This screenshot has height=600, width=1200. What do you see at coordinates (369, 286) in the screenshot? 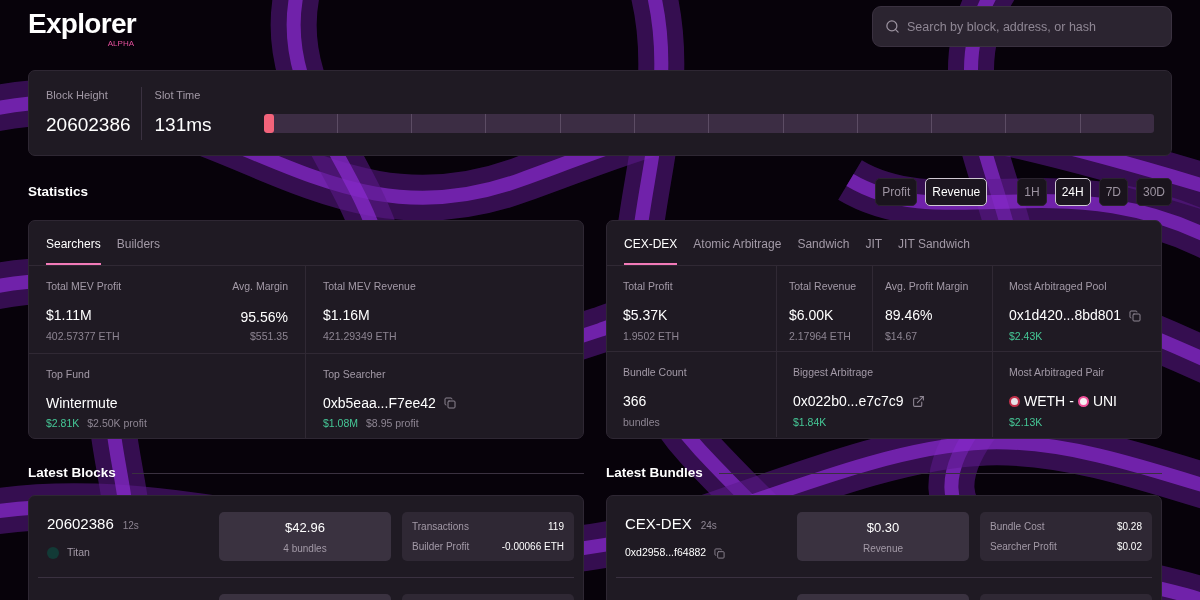
I see `stat-label: Total MEV Revenue` at bounding box center [369, 286].